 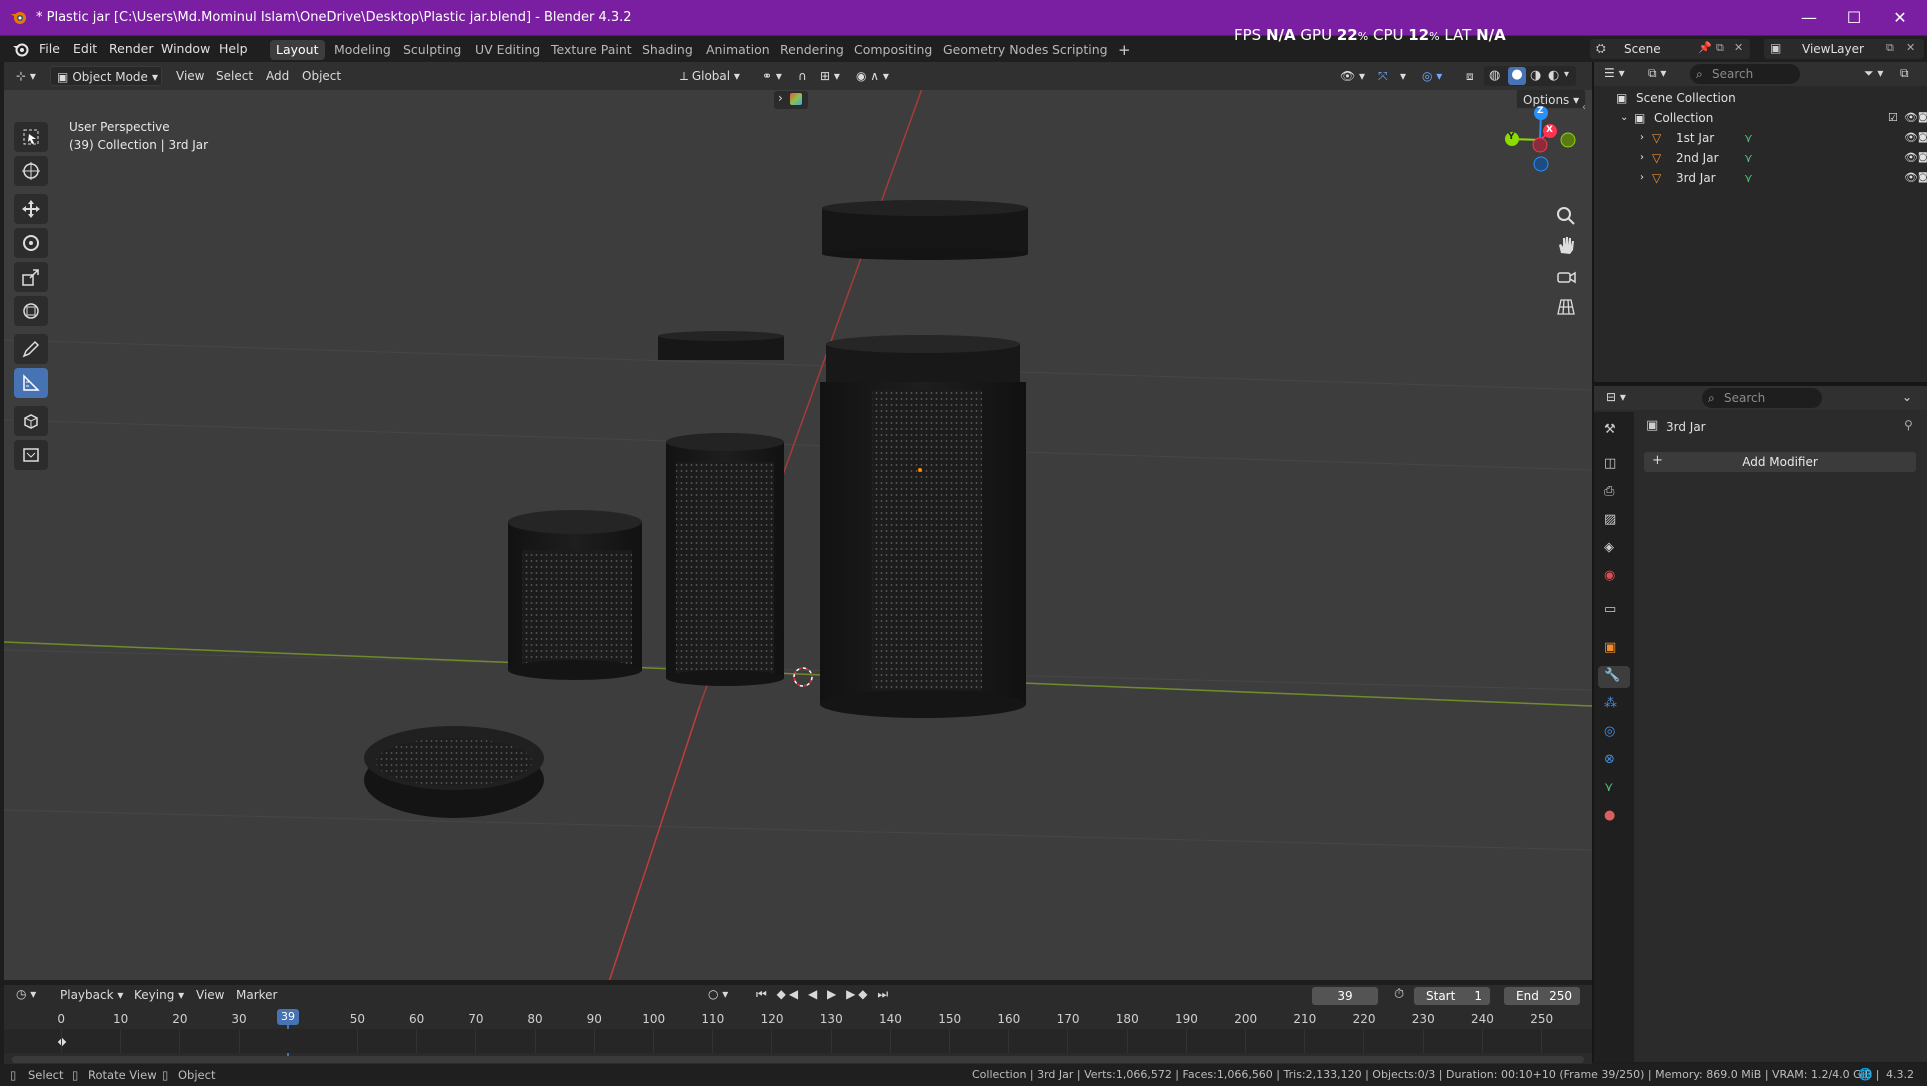 I want to click on maximize-button: ☐, so click(x=1854, y=18).